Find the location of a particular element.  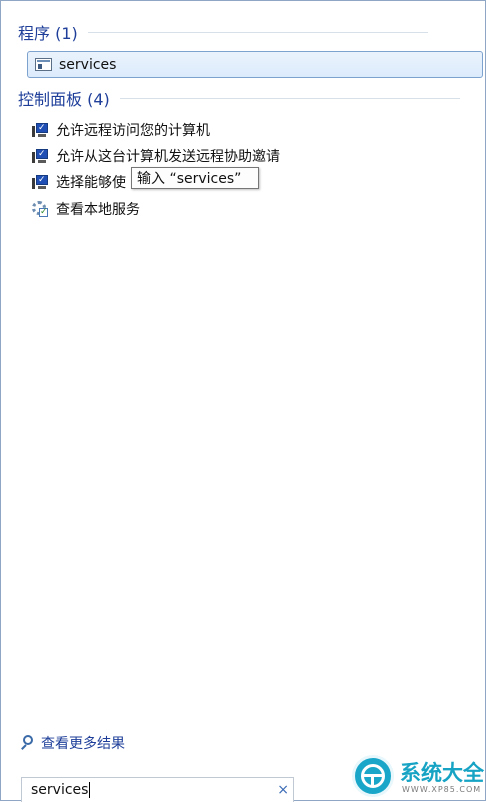

control-panel-item-view-local-services: ✓ 查看本地服务 is located at coordinates (86, 209).